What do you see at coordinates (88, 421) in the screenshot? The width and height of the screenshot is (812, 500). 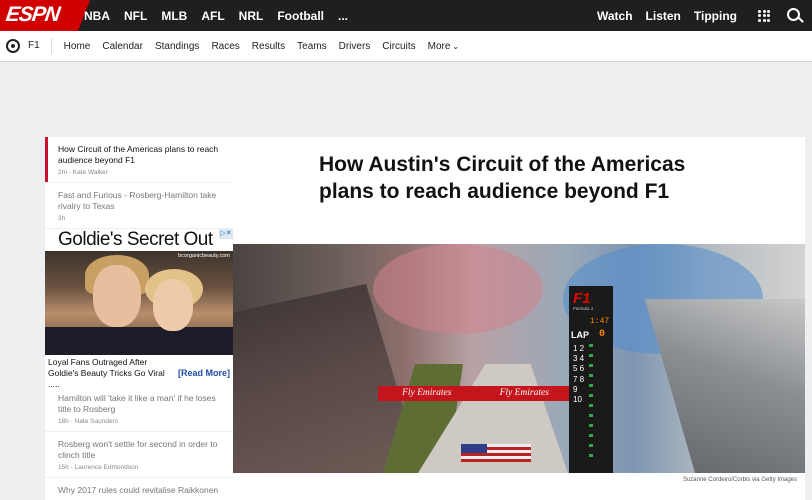 I see `story-meta: 18h - Nate Saunders` at bounding box center [88, 421].